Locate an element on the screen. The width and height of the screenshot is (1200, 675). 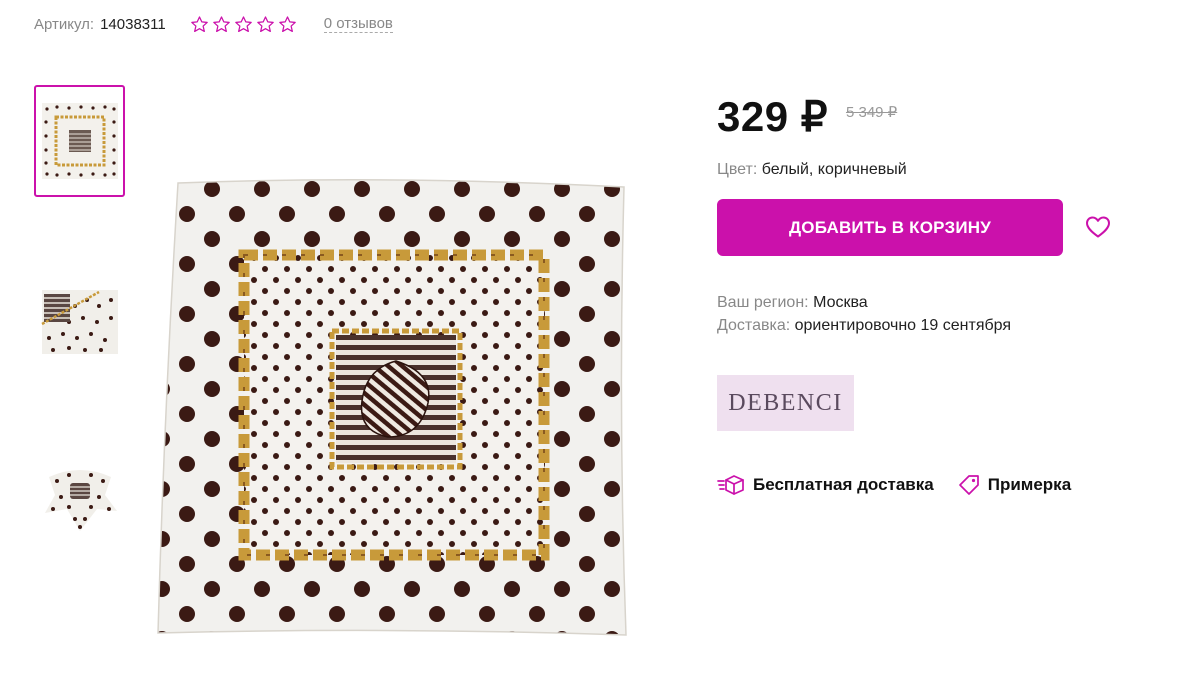
reviews-link: 0 отзывов is located at coordinates (358, 24).